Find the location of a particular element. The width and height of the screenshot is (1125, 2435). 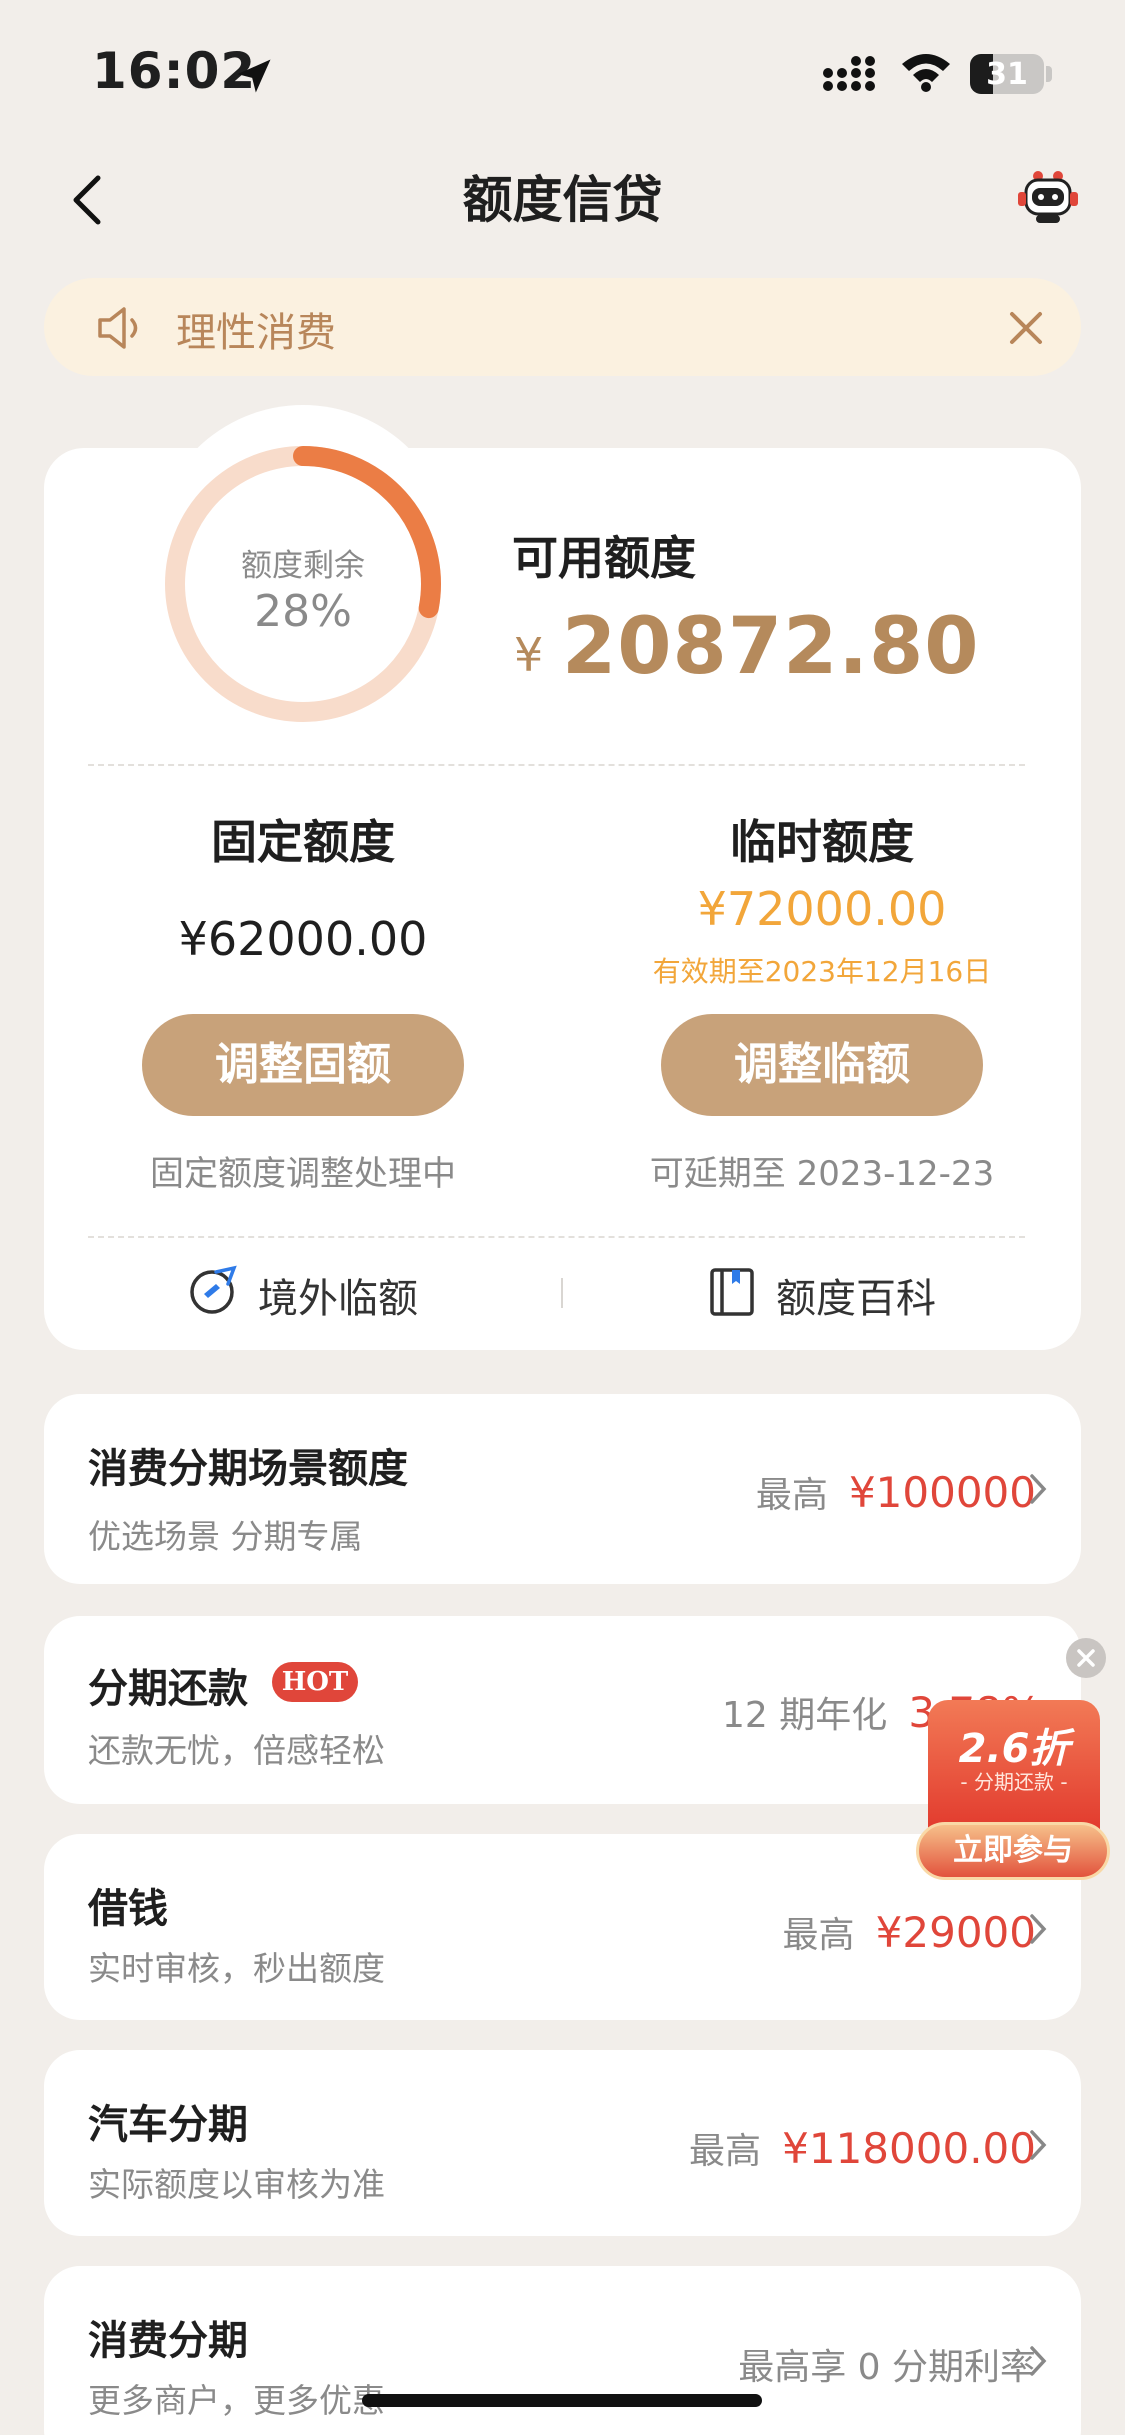

page-title: 额度信贷 is located at coordinates (562, 200).